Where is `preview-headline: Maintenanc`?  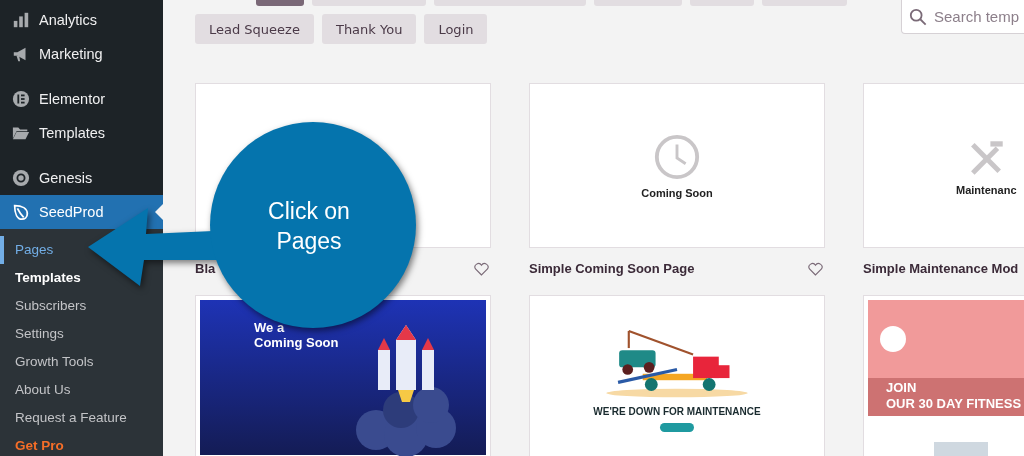
preview-headline: Maintenanc is located at coordinates (986, 189).